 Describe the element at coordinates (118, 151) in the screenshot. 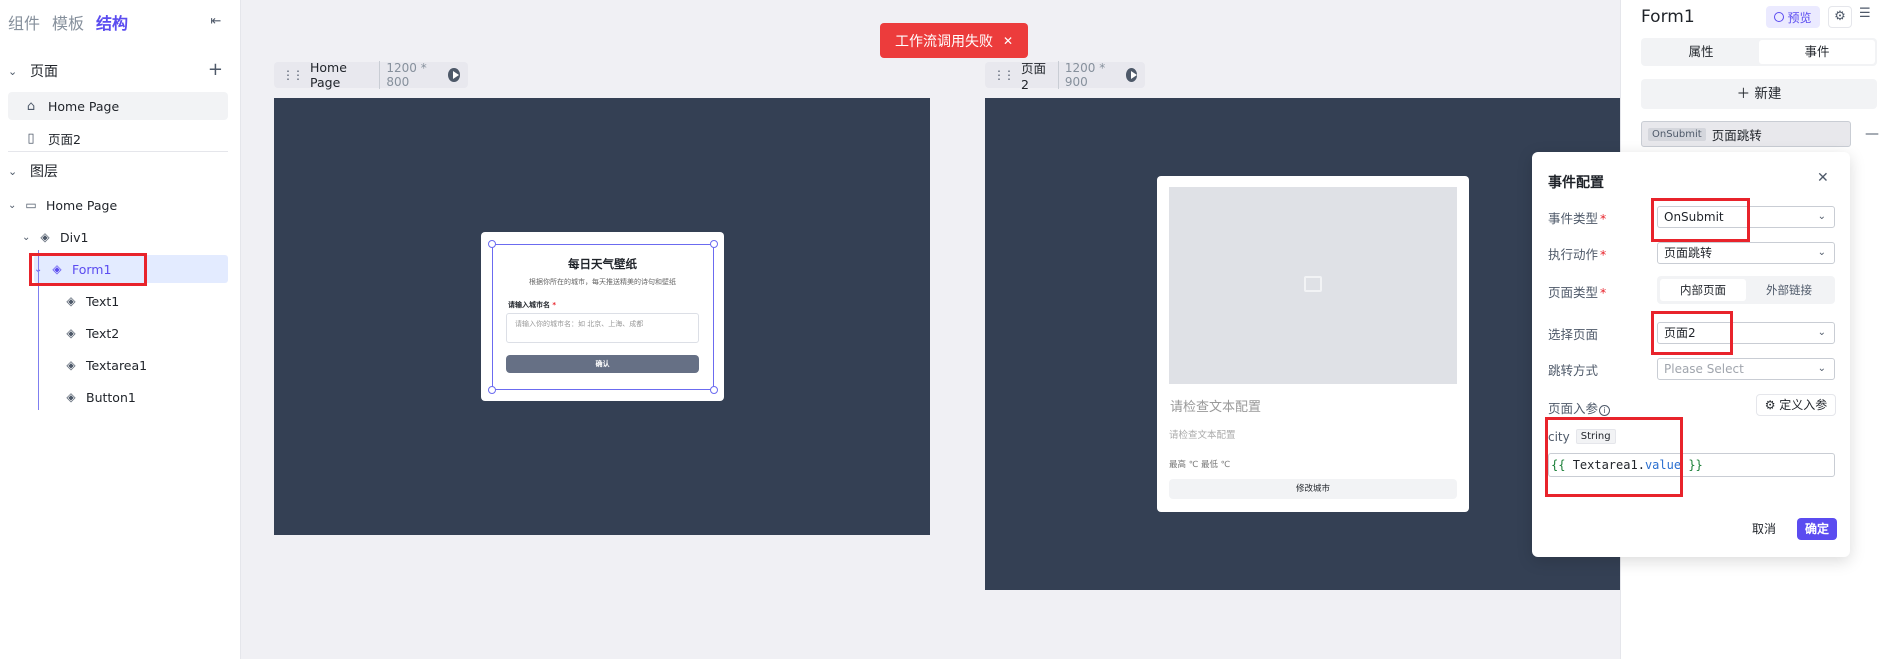

I see `divider` at that location.